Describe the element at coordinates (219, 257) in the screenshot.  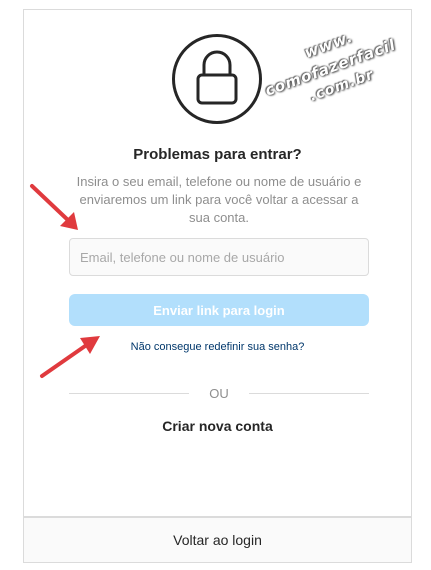
I see `identifier-input` at that location.